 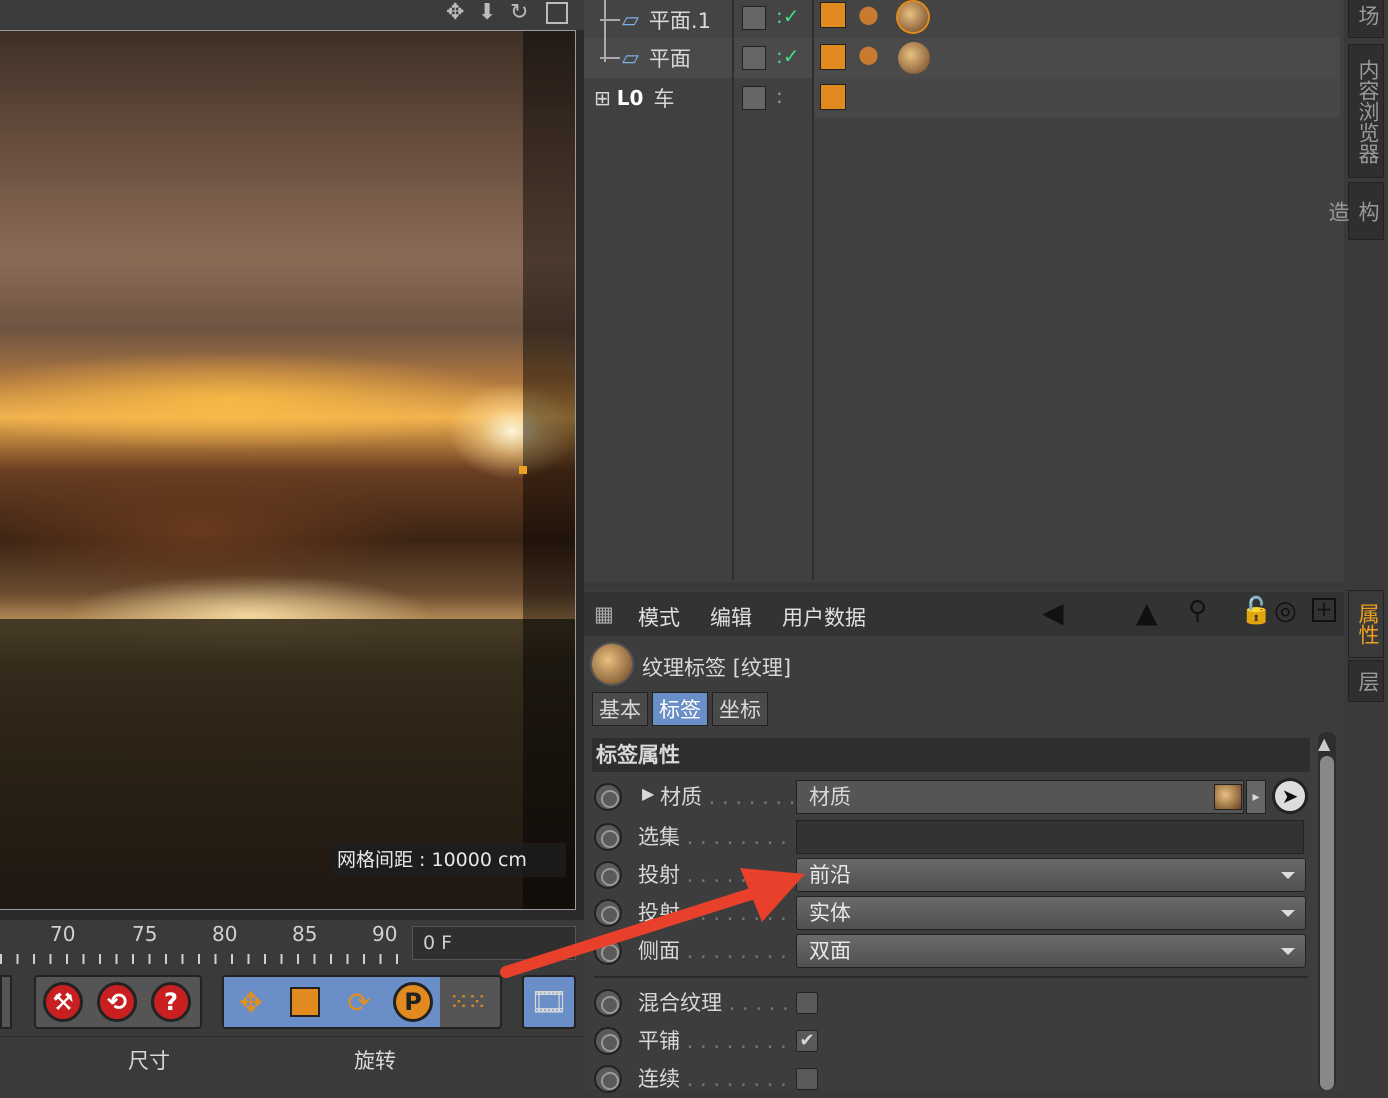 What do you see at coordinates (1290, 796) in the screenshot?
I see `pick-cursor-icon: ➤` at bounding box center [1290, 796].